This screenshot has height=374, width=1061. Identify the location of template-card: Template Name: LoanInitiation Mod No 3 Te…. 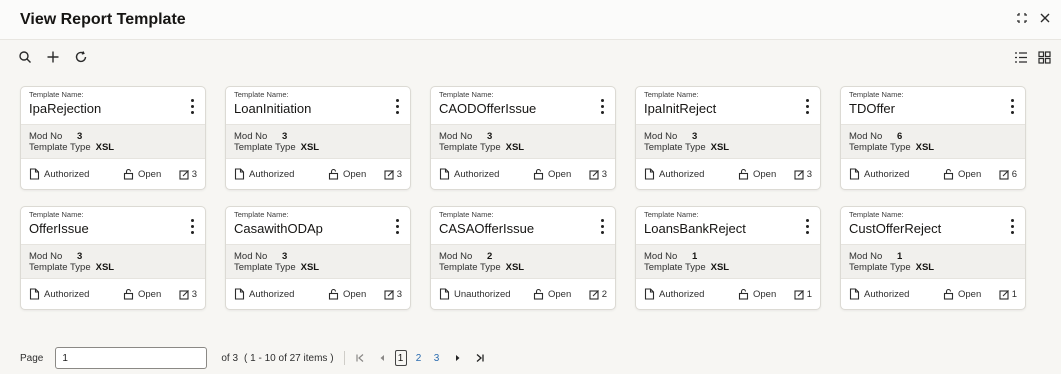
(318, 138).